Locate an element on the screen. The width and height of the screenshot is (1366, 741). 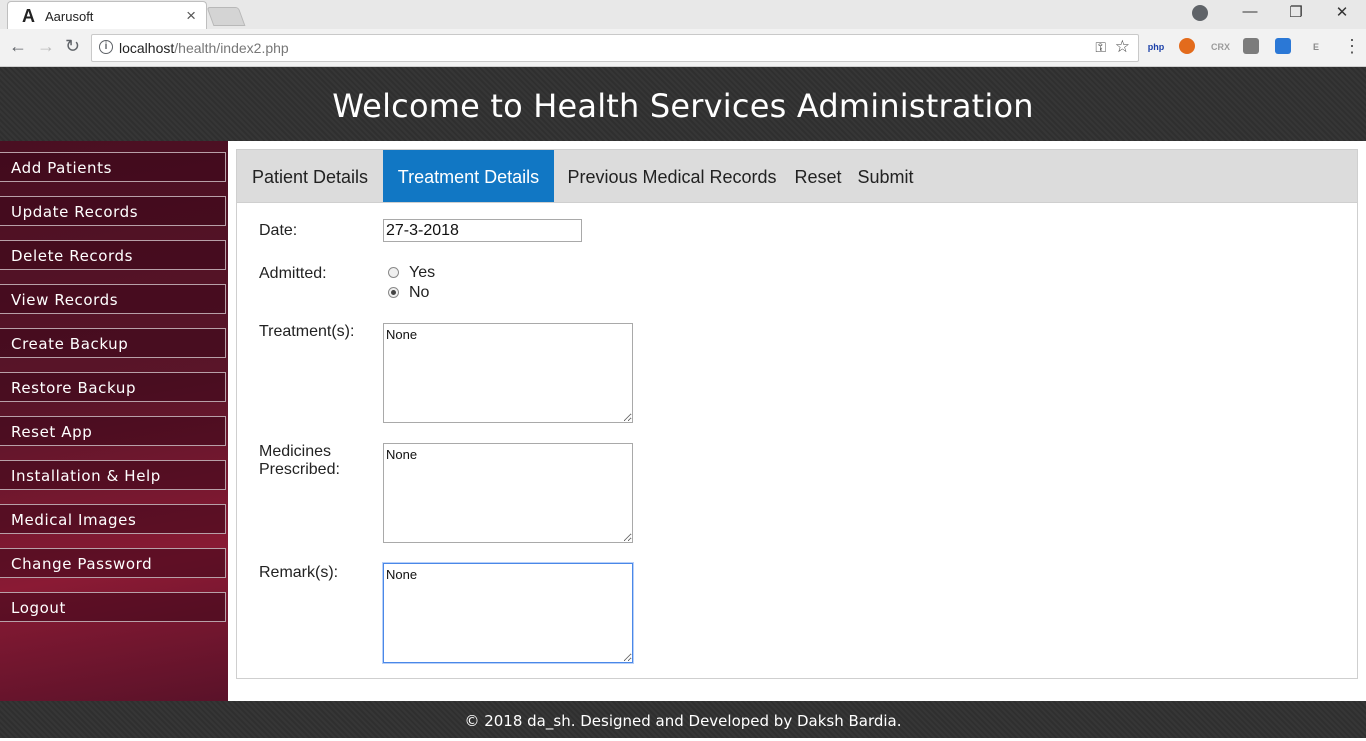
e-extension-icon: E is located at coordinates (1316, 47).